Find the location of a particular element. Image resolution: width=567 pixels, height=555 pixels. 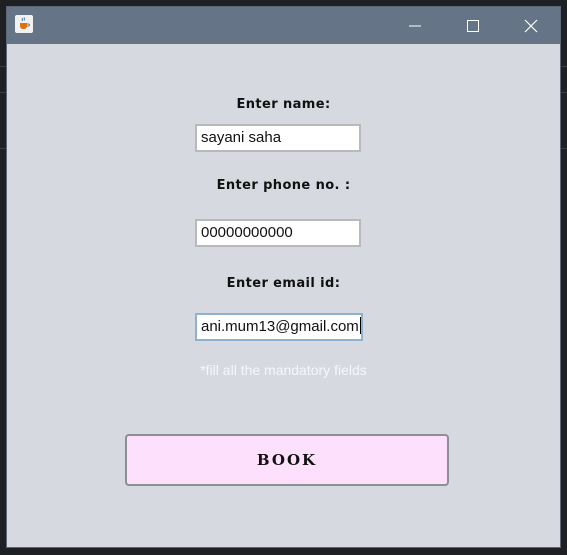

book-button: BOOK is located at coordinates (287, 460).